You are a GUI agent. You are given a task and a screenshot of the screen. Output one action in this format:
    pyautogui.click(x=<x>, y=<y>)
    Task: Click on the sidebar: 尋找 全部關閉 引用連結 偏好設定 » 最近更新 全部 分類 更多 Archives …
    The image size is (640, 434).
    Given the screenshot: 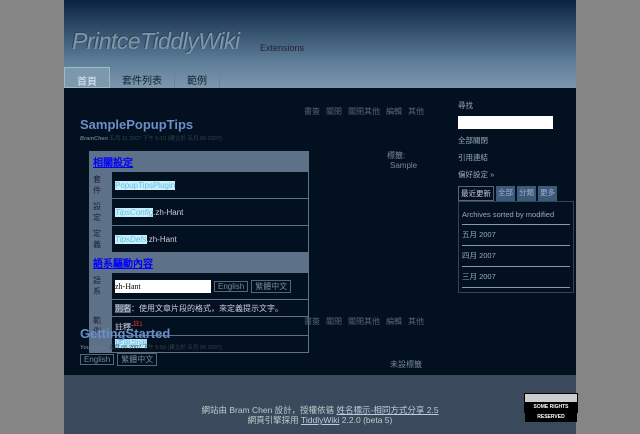 What is the action you would take?
    pyautogui.click(x=516, y=196)
    